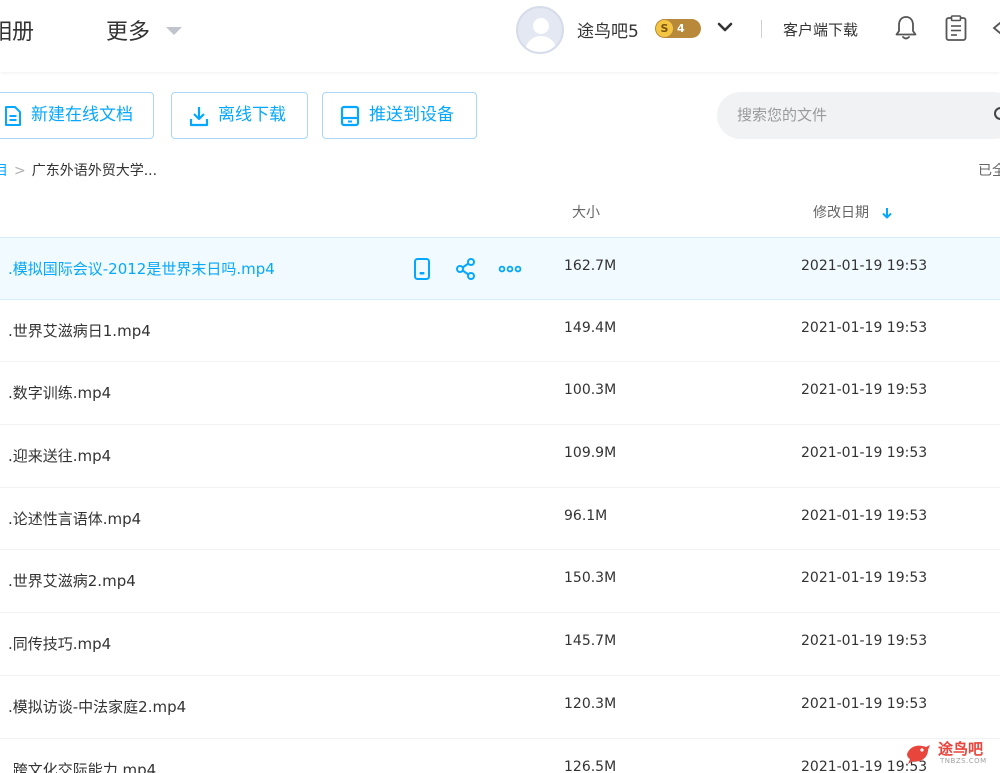 The width and height of the screenshot is (1000, 773). What do you see at coordinates (841, 213) in the screenshot?
I see `column-header-date-label: 修改日期` at bounding box center [841, 213].